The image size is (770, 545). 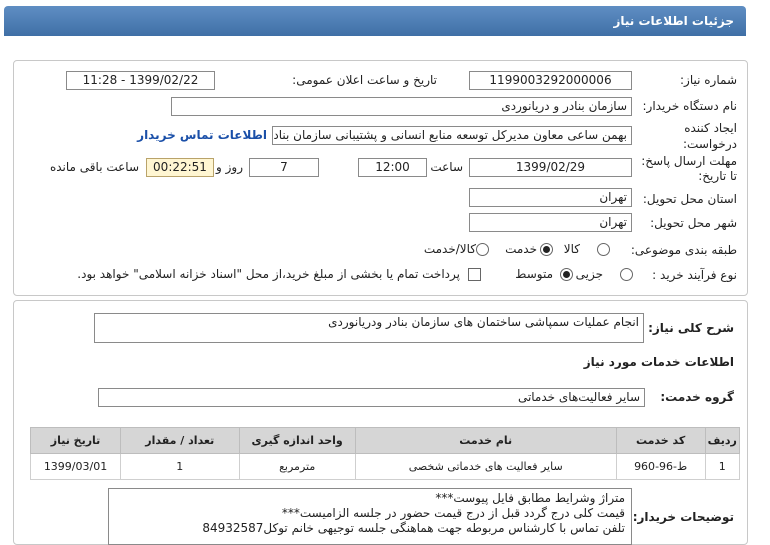 What do you see at coordinates (521, 249) in the screenshot?
I see `category-service-label: خدمت` at bounding box center [521, 249].